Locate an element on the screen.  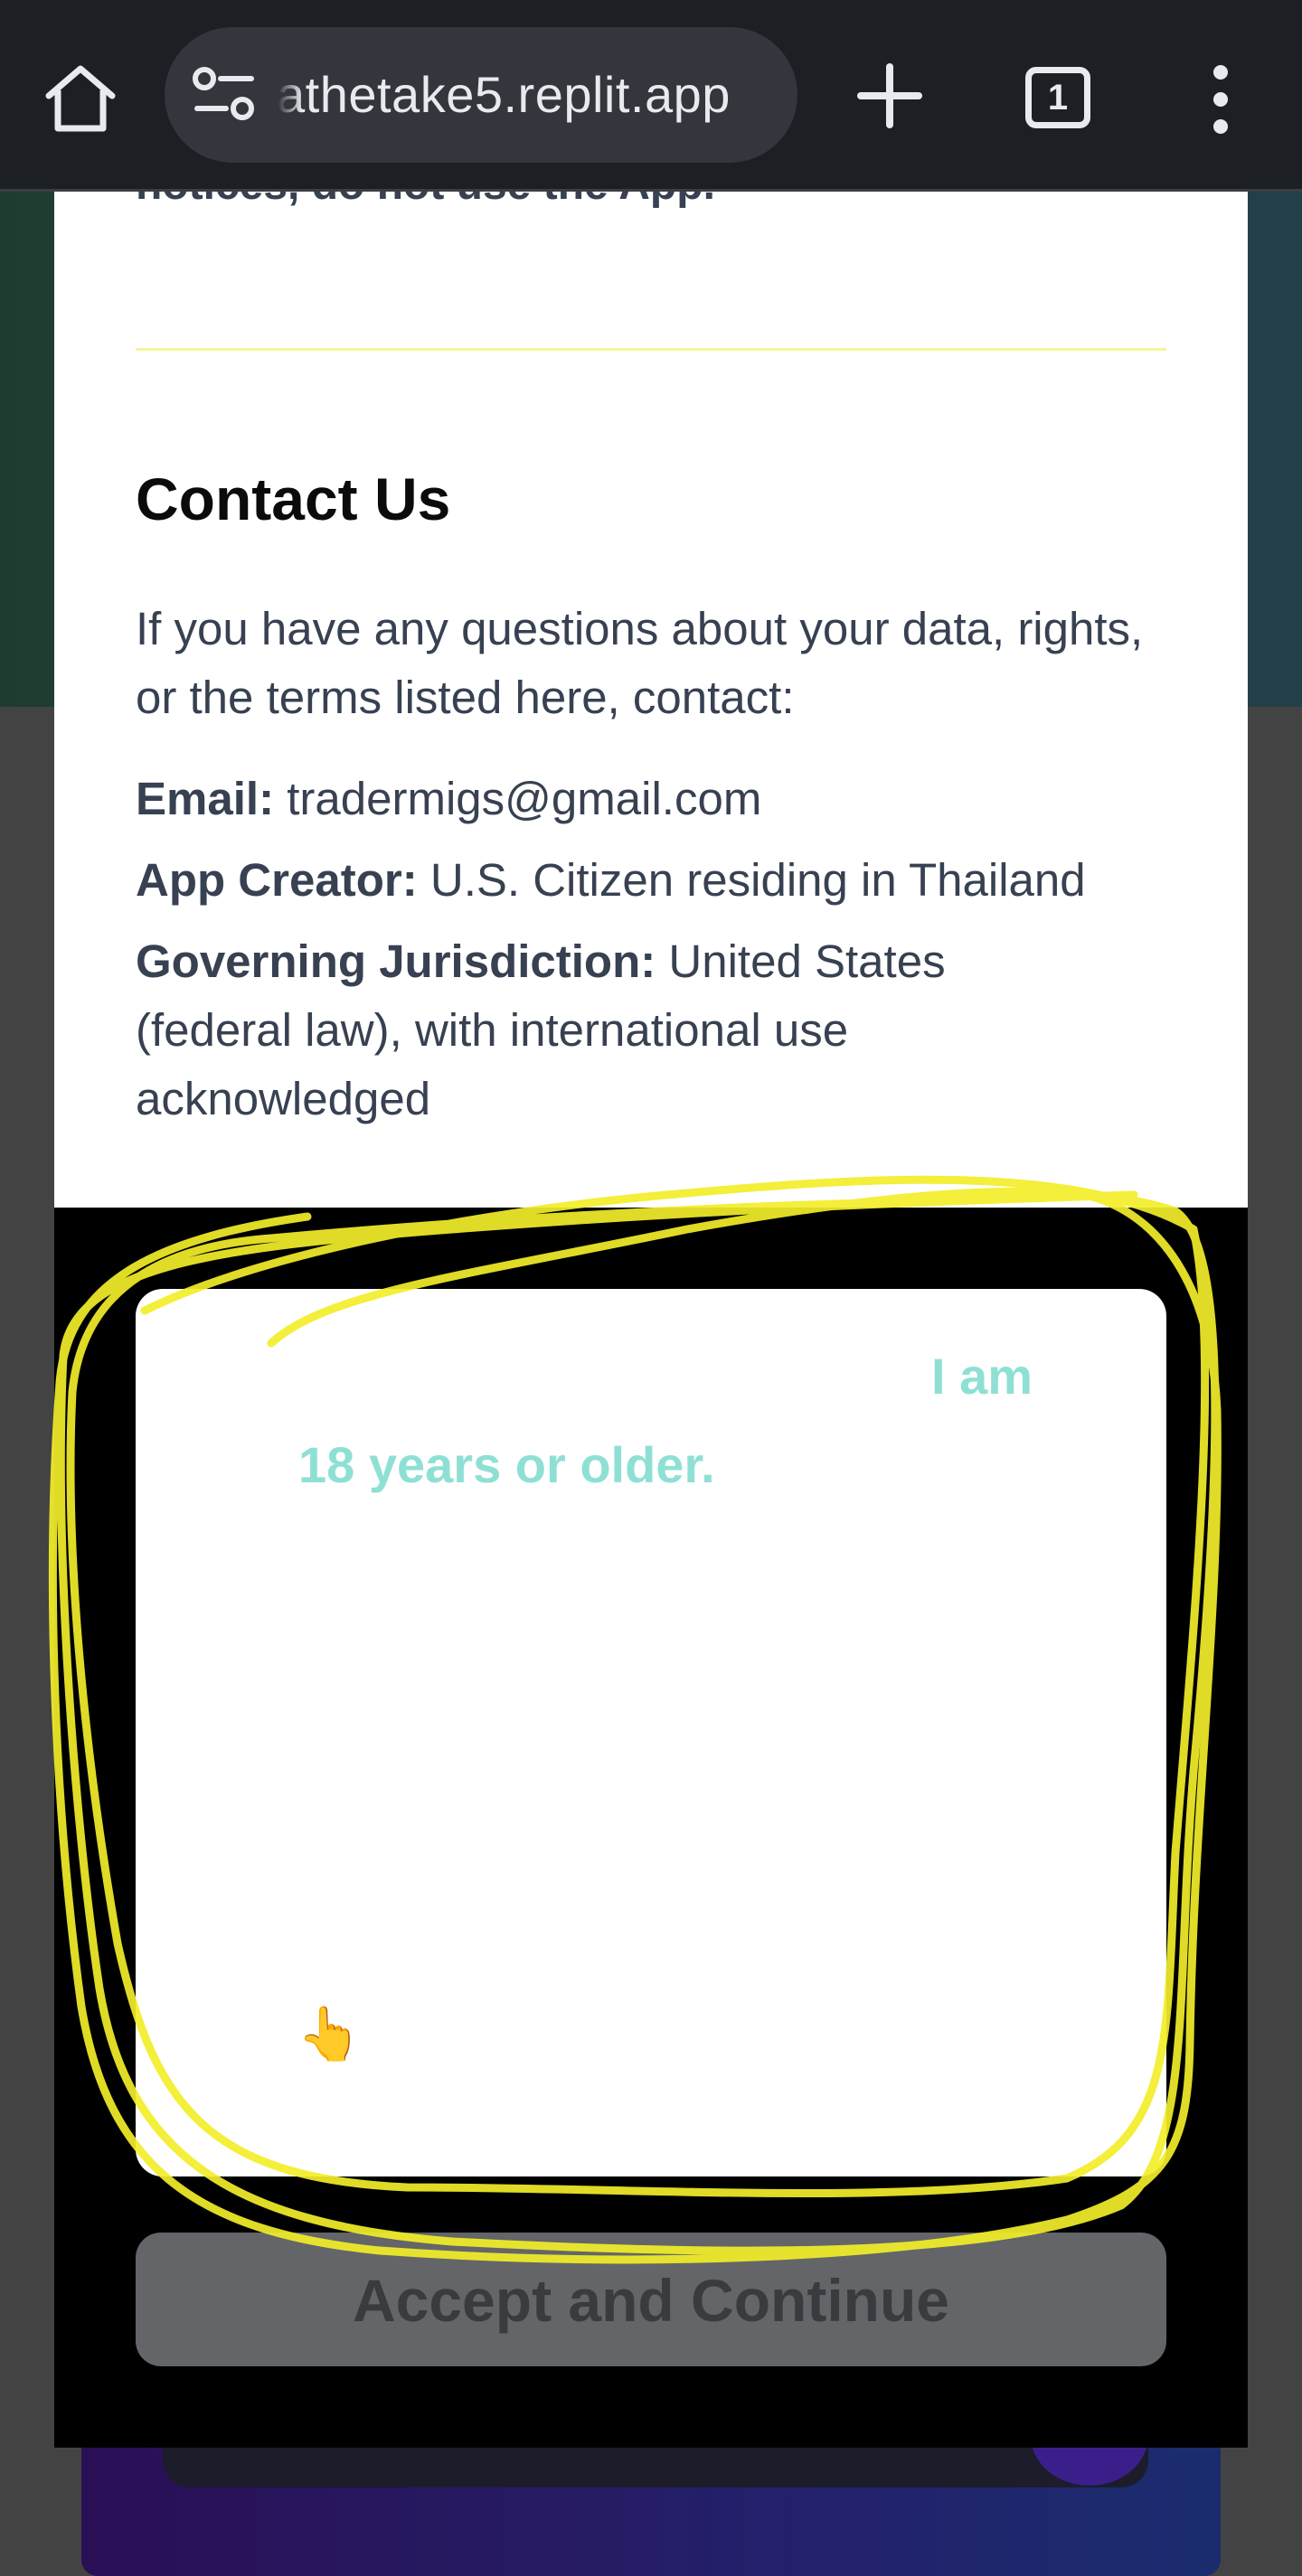
section-divider is located at coordinates (651, 349).